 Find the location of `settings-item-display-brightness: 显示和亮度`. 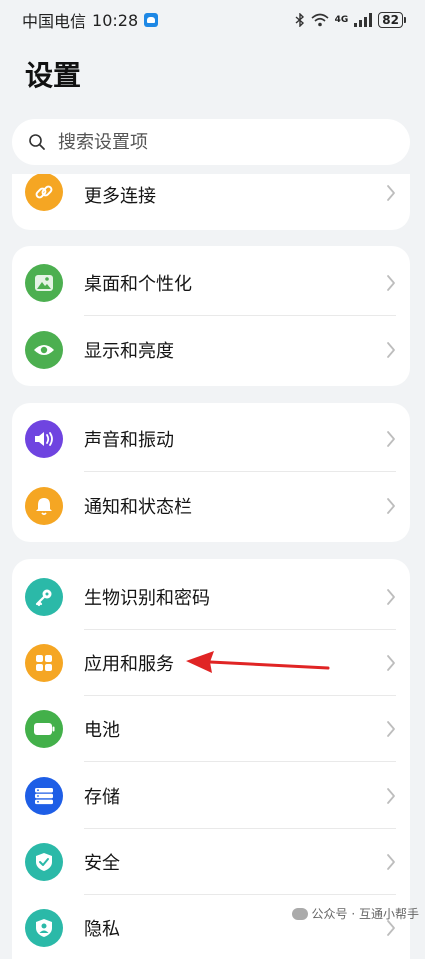

settings-item-display-brightness: 显示和亮度 is located at coordinates (211, 350).